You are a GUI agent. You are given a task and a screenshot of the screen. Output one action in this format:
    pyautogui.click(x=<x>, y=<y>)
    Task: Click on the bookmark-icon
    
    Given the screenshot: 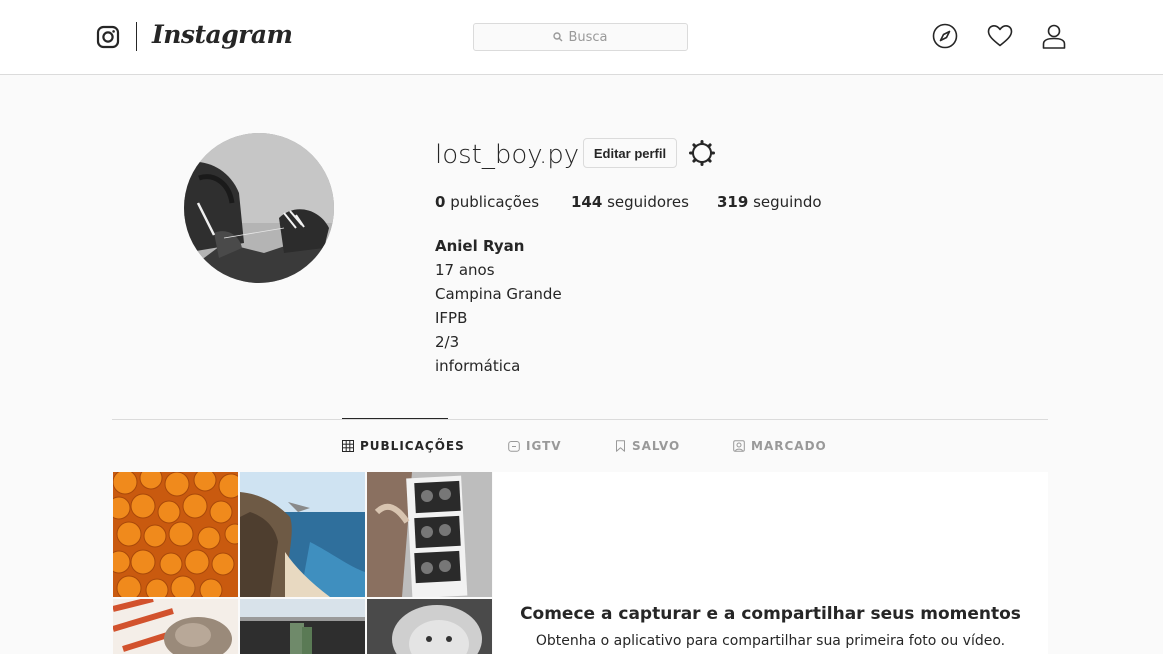 What is the action you would take?
    pyautogui.click(x=620, y=446)
    